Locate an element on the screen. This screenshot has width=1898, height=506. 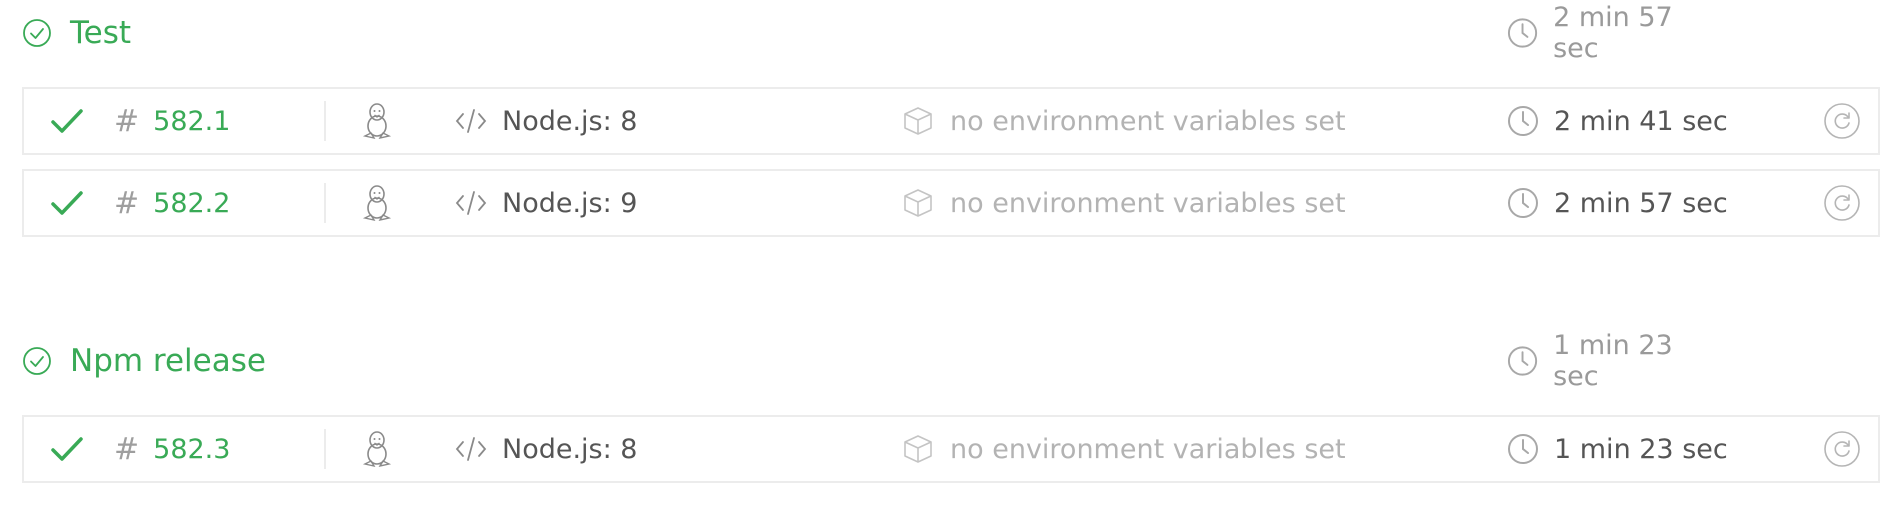
job-duration-text: 1 min 23 sec is located at coordinates (1641, 449).